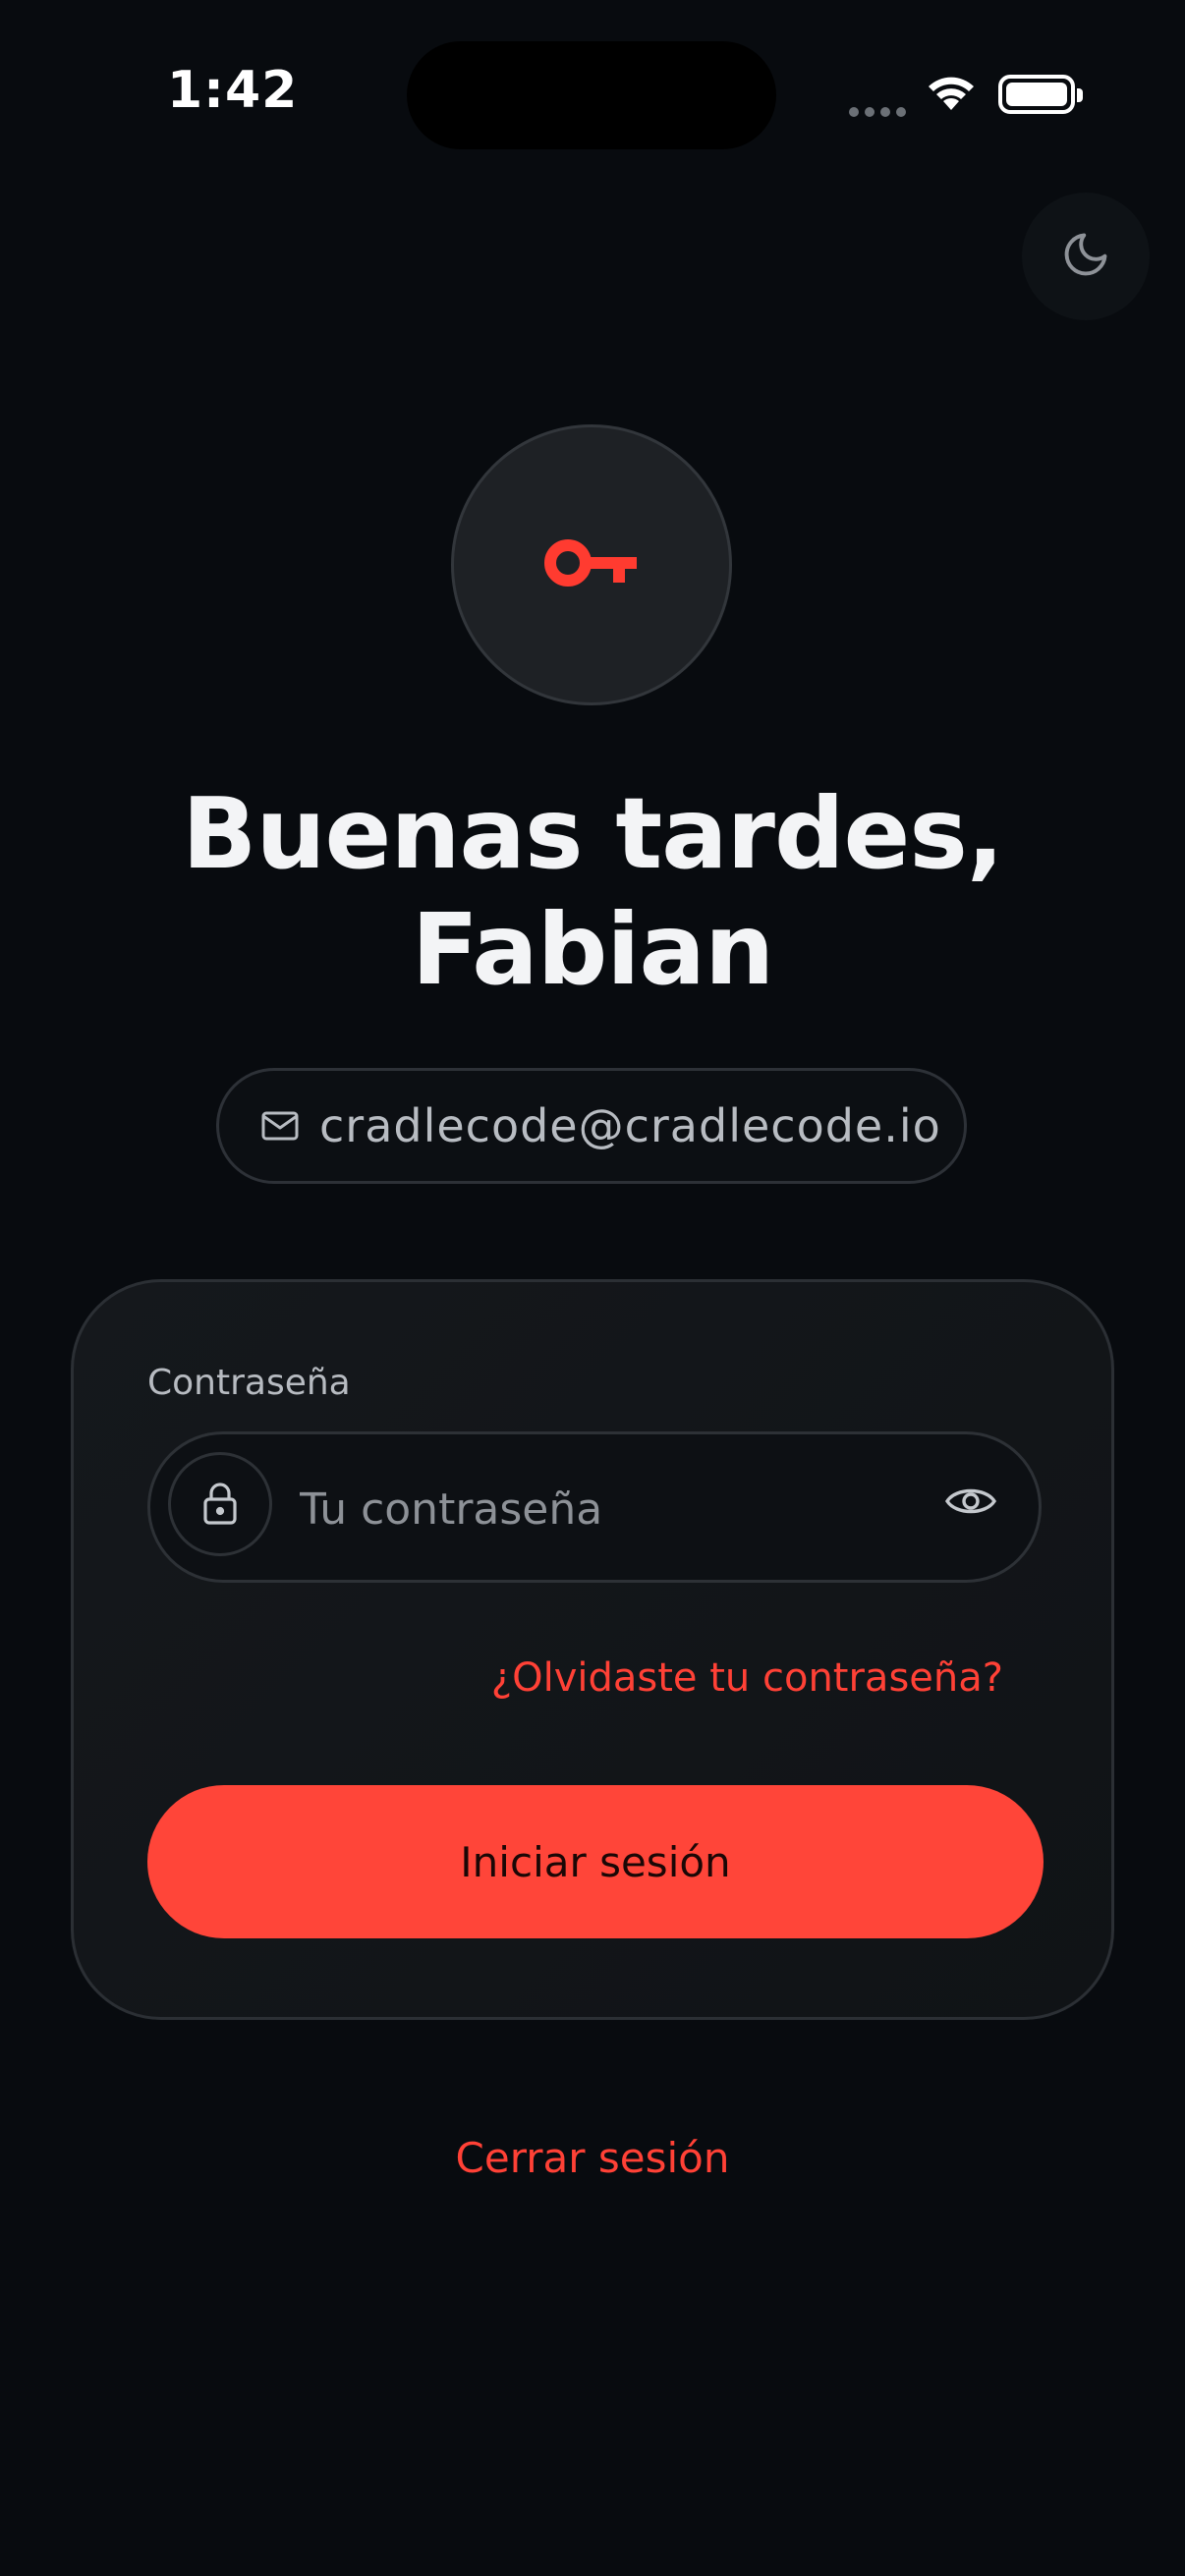  Describe the element at coordinates (592, 2158) in the screenshot. I see `logout-link: Cerrar sesión` at that location.